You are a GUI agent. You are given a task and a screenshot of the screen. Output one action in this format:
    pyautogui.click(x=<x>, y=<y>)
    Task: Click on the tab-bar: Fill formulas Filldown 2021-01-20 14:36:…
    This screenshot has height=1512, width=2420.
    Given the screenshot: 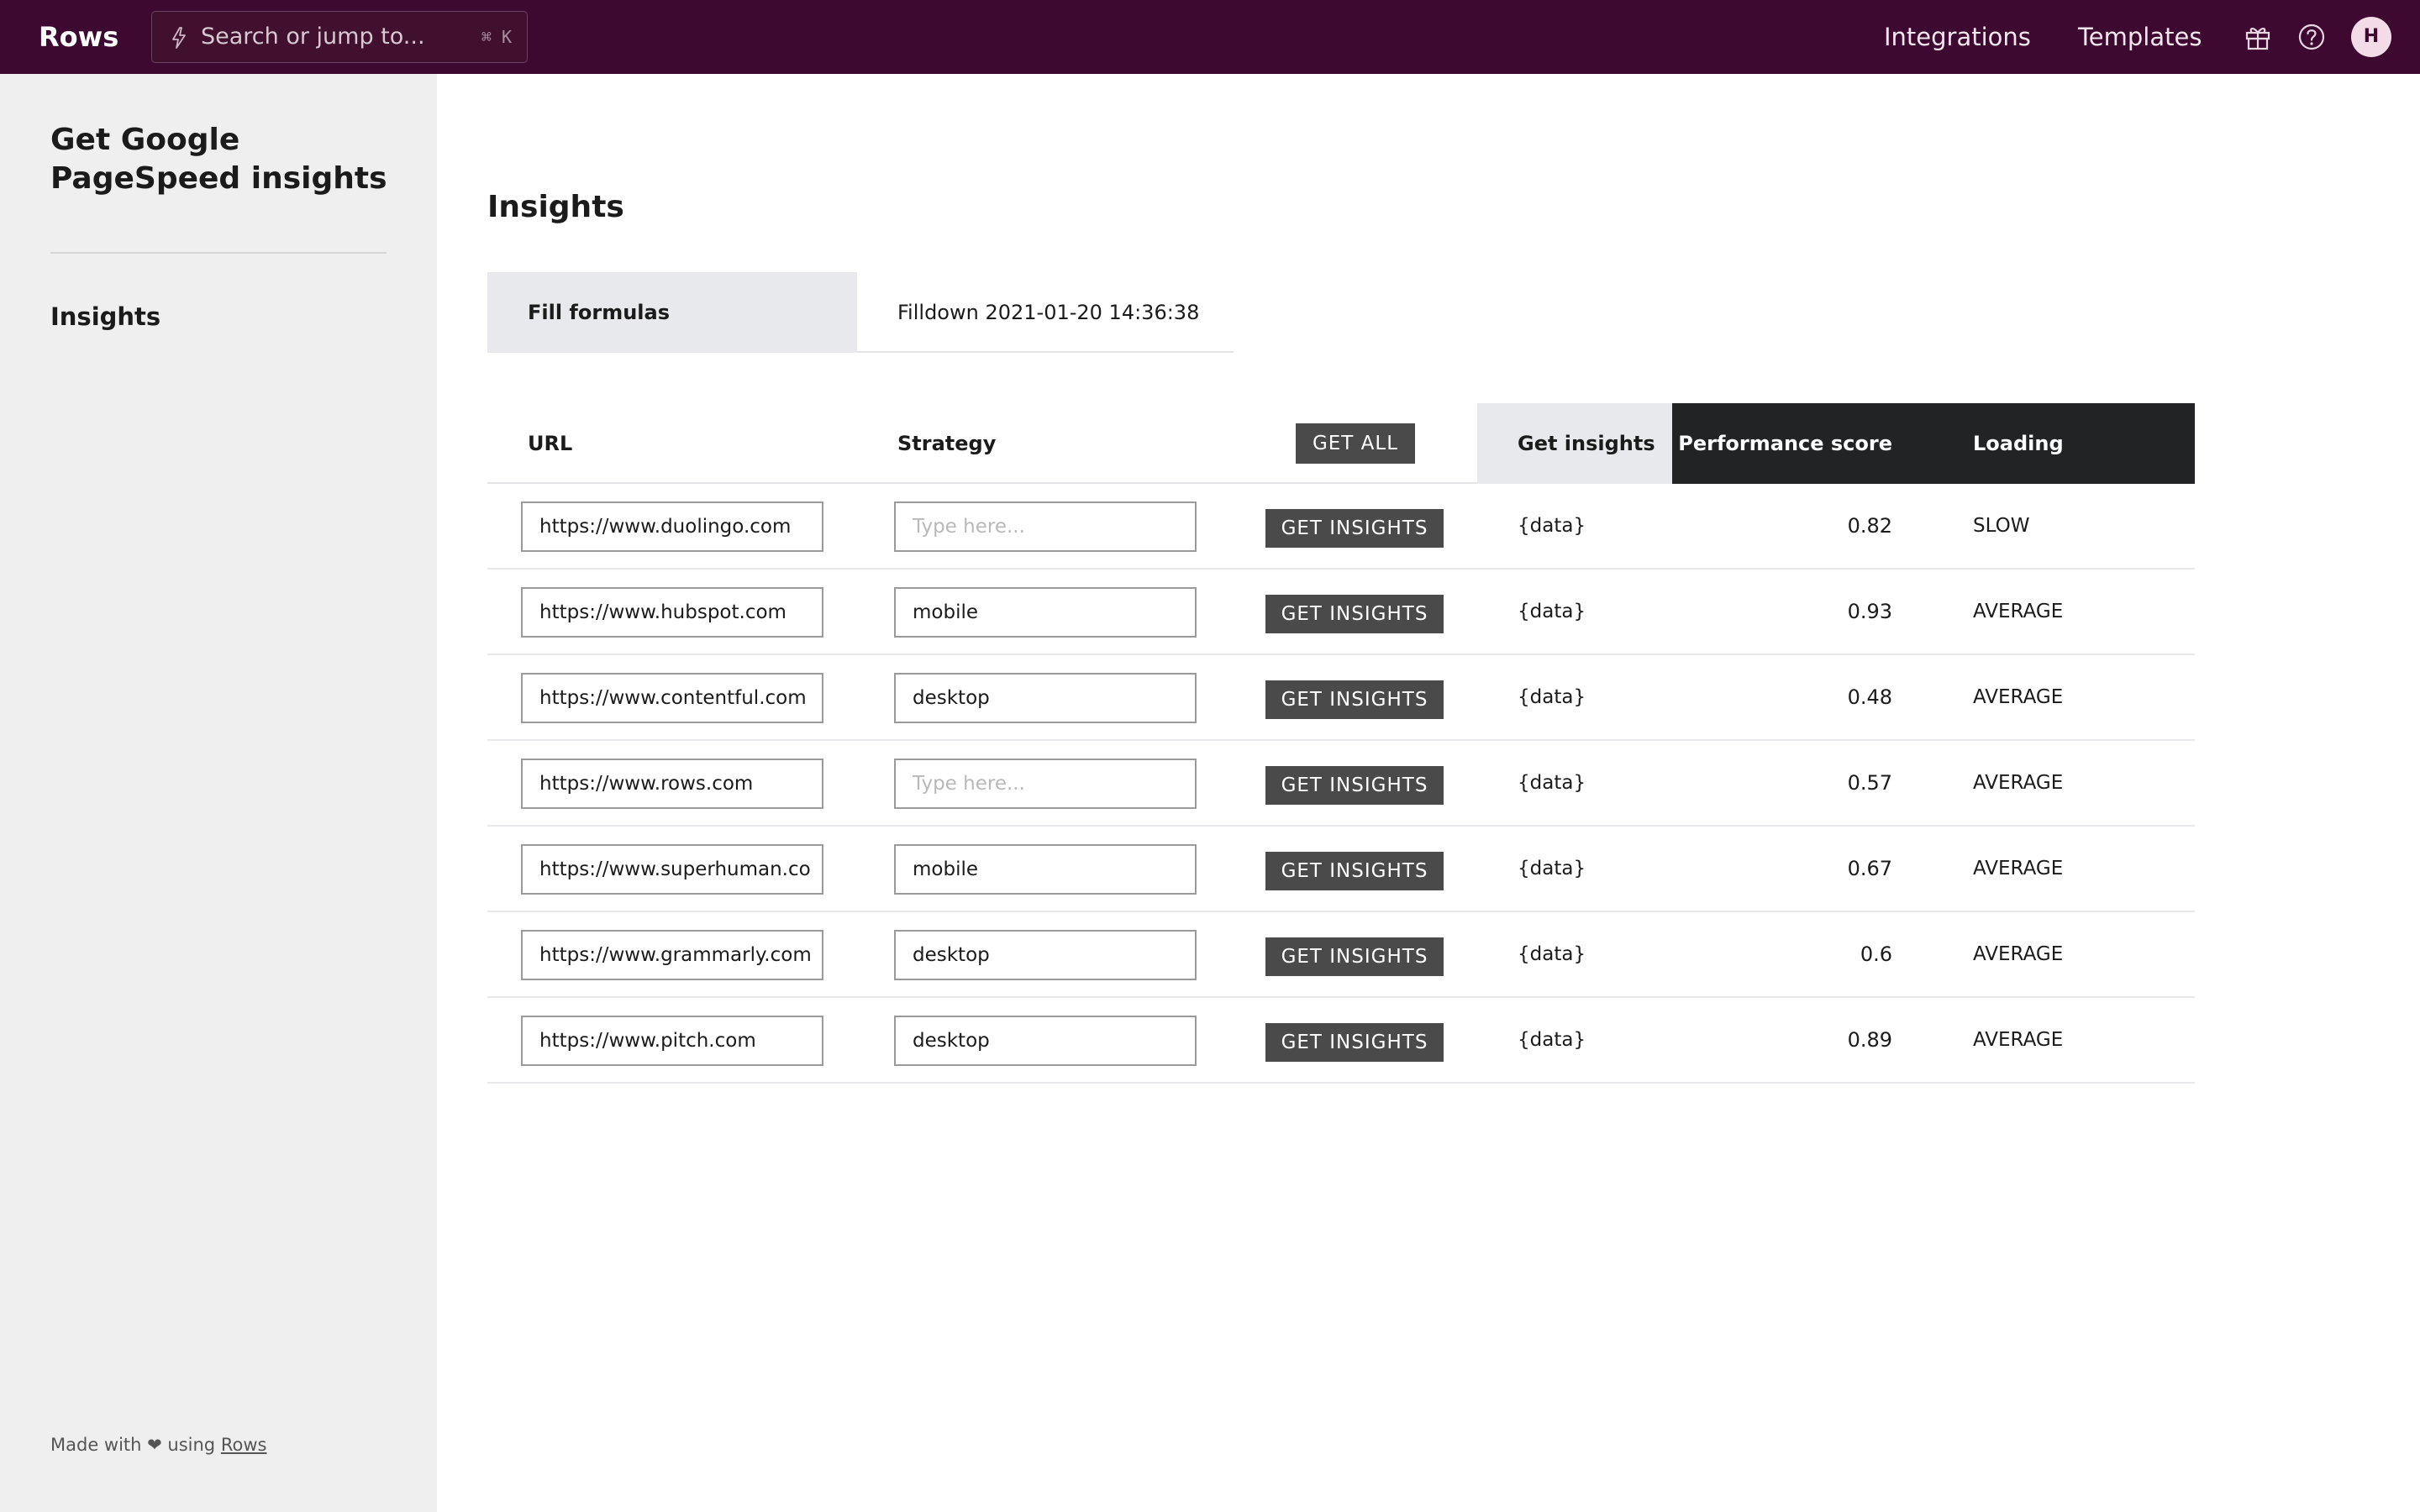 What is the action you would take?
    pyautogui.click(x=861, y=312)
    